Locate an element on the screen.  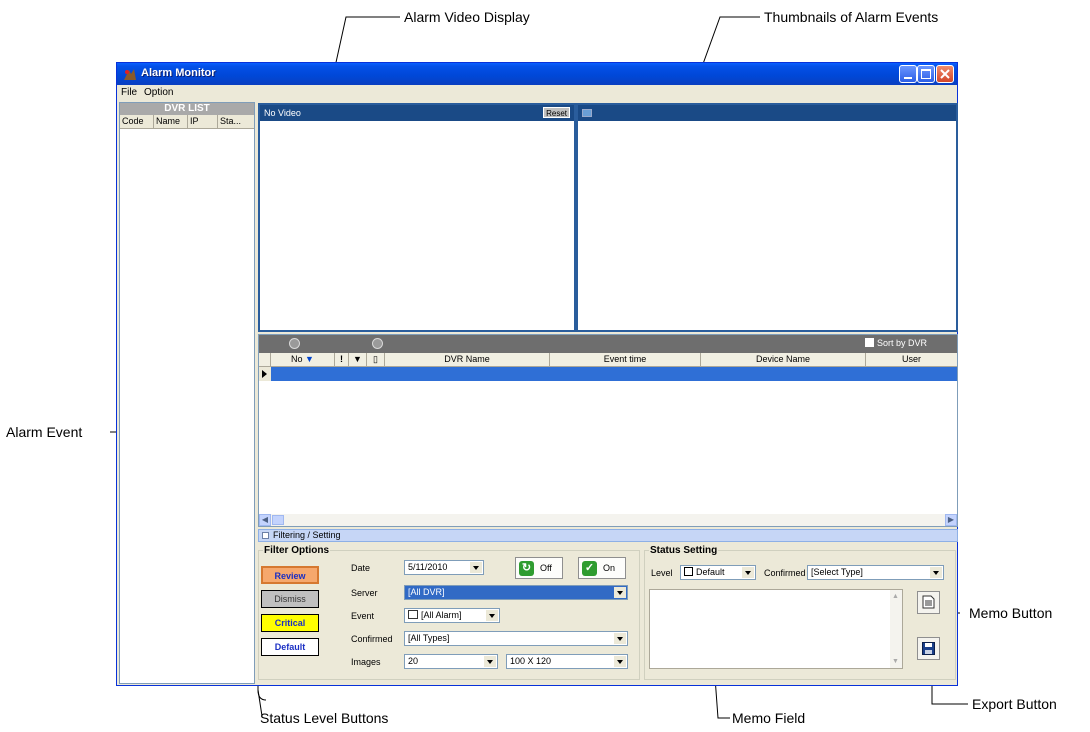
grid-toolbar: Sort by DVR is located at coordinates (608, 344).